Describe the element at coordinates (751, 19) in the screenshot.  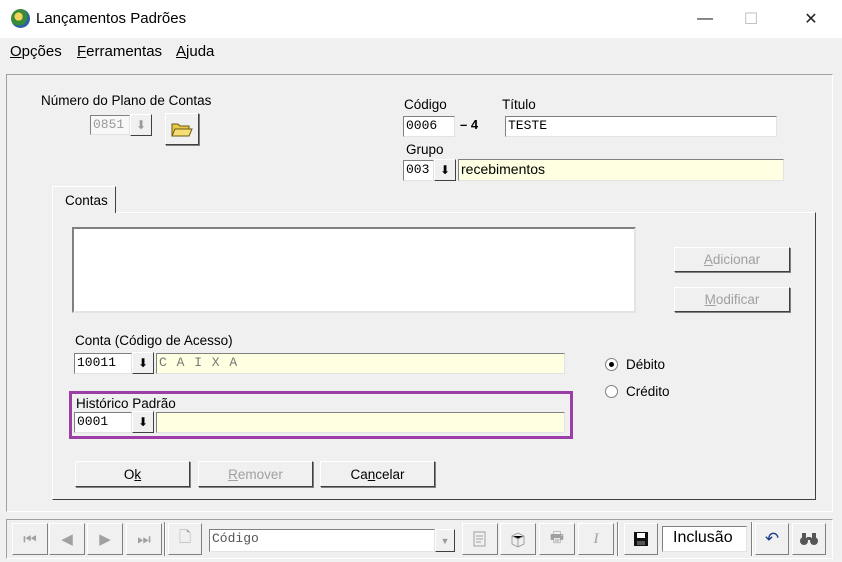
I see `maximize-button: ☐` at that location.